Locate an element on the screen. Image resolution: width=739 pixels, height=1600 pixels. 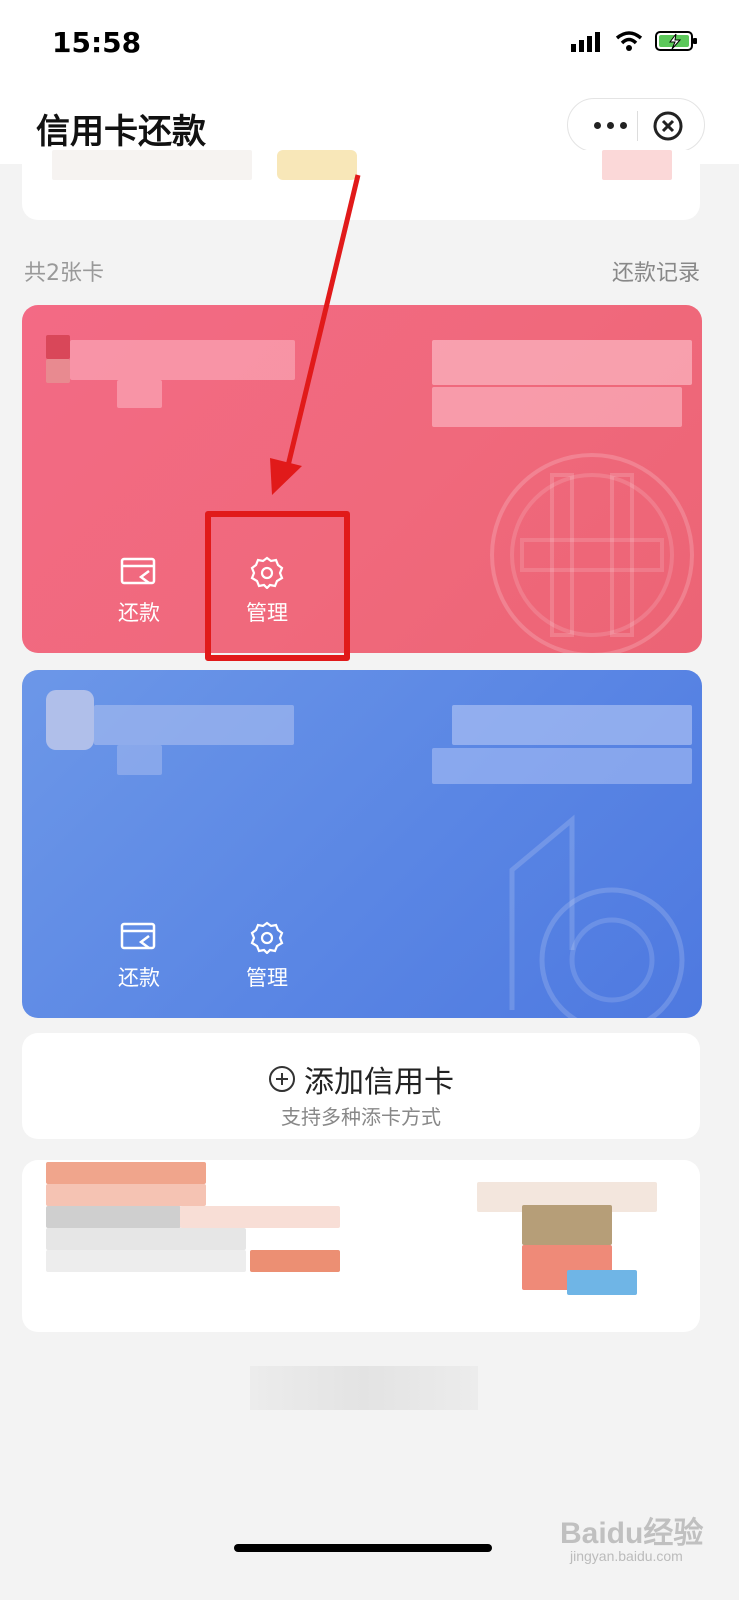
baidu-watermark: Baidu经验 is located at coordinates (632, 1533).